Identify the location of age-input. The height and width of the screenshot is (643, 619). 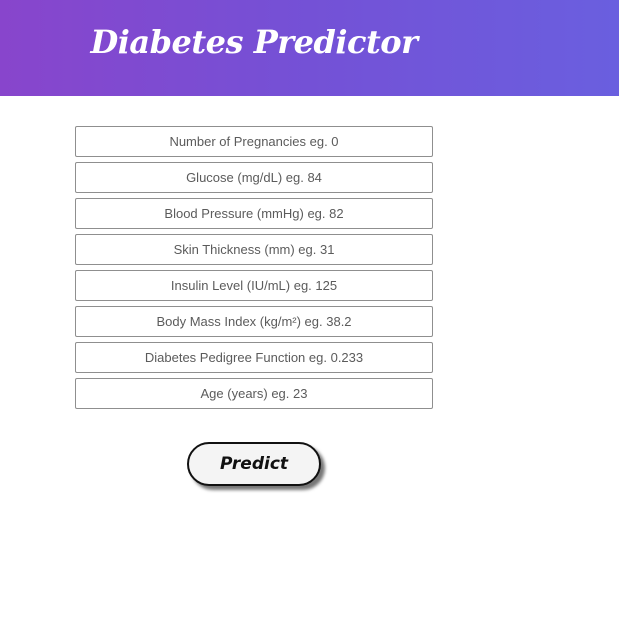
(254, 393).